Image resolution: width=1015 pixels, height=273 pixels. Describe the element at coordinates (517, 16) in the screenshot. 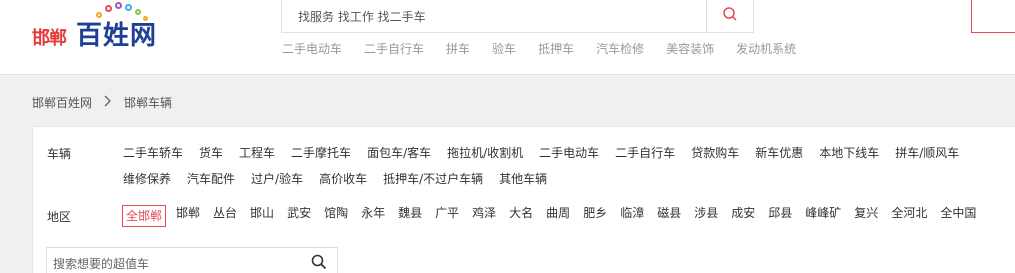

I see `search-box: 找服务 找工作 找二手车` at that location.